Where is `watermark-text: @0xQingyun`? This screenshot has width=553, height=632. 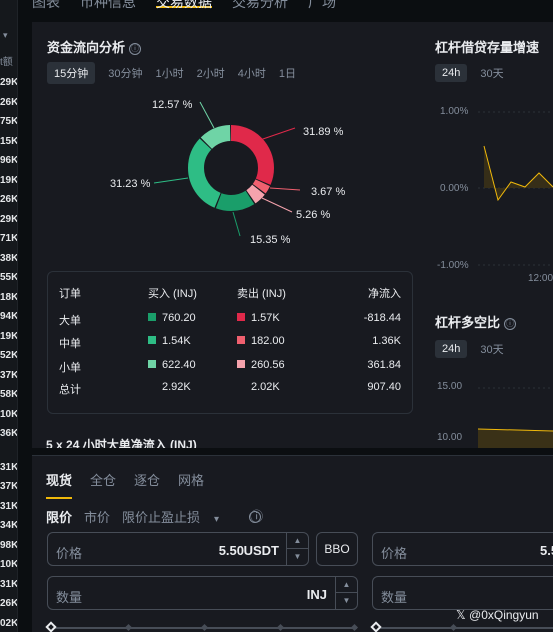
watermark-text: @0xQingyun is located at coordinates (504, 615).